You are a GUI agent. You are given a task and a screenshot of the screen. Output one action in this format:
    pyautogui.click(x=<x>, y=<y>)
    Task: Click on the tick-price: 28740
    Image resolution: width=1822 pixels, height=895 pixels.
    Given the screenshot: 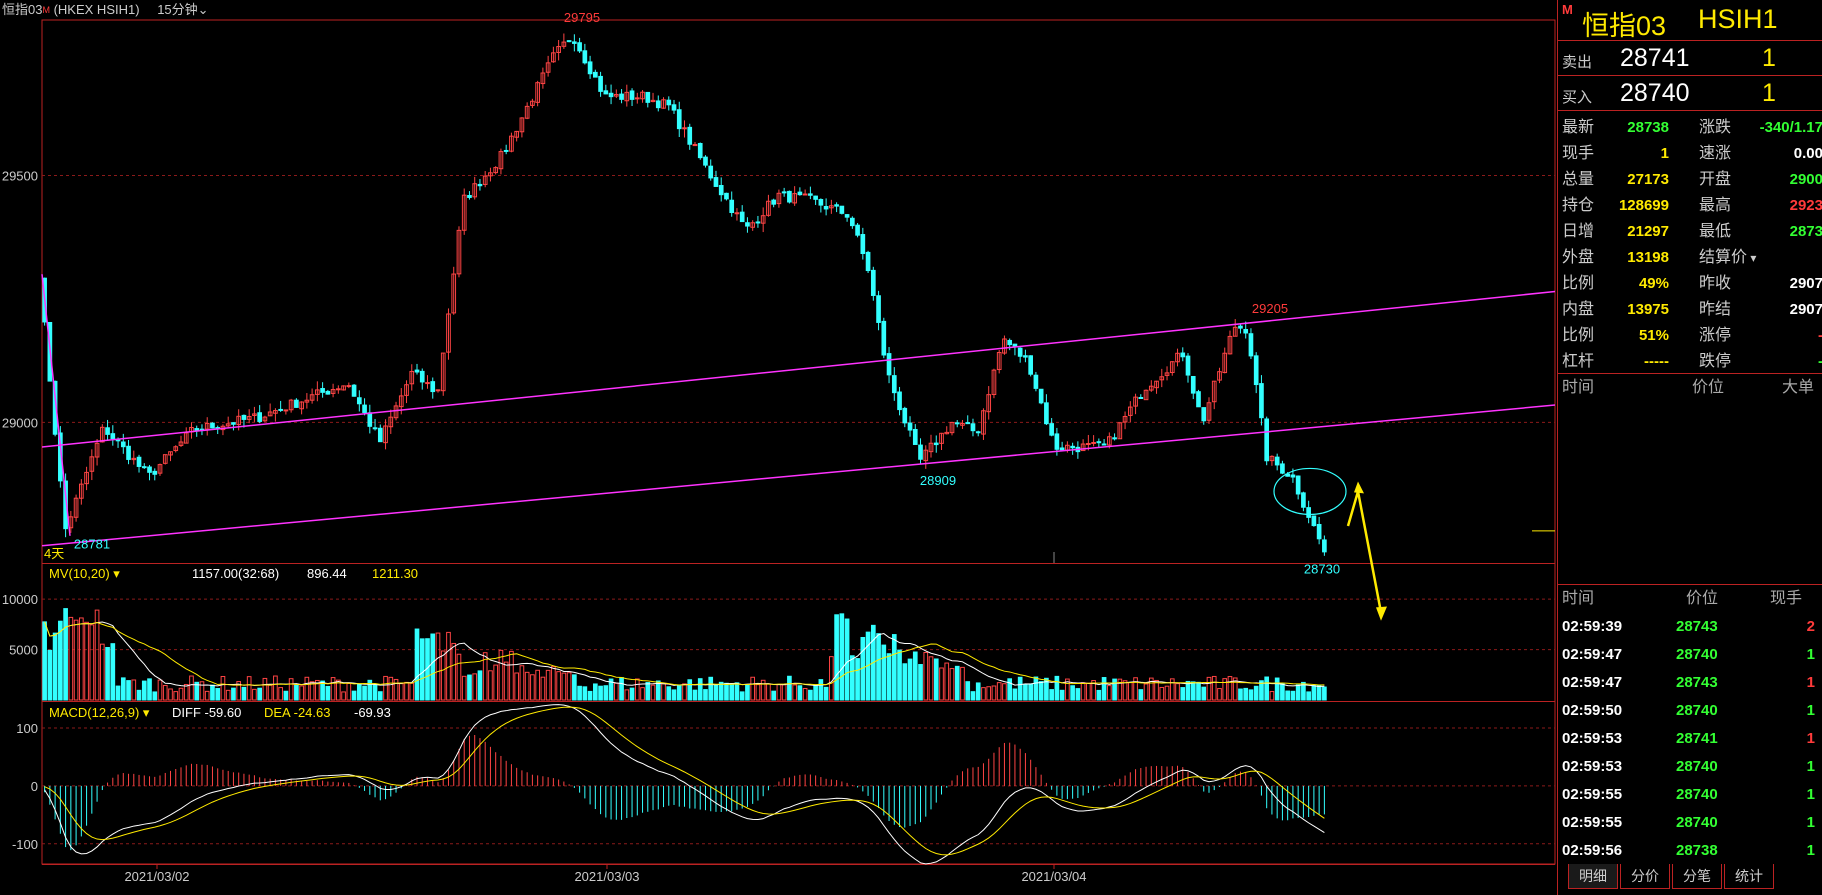 What is the action you would take?
    pyautogui.click(x=1697, y=710)
    